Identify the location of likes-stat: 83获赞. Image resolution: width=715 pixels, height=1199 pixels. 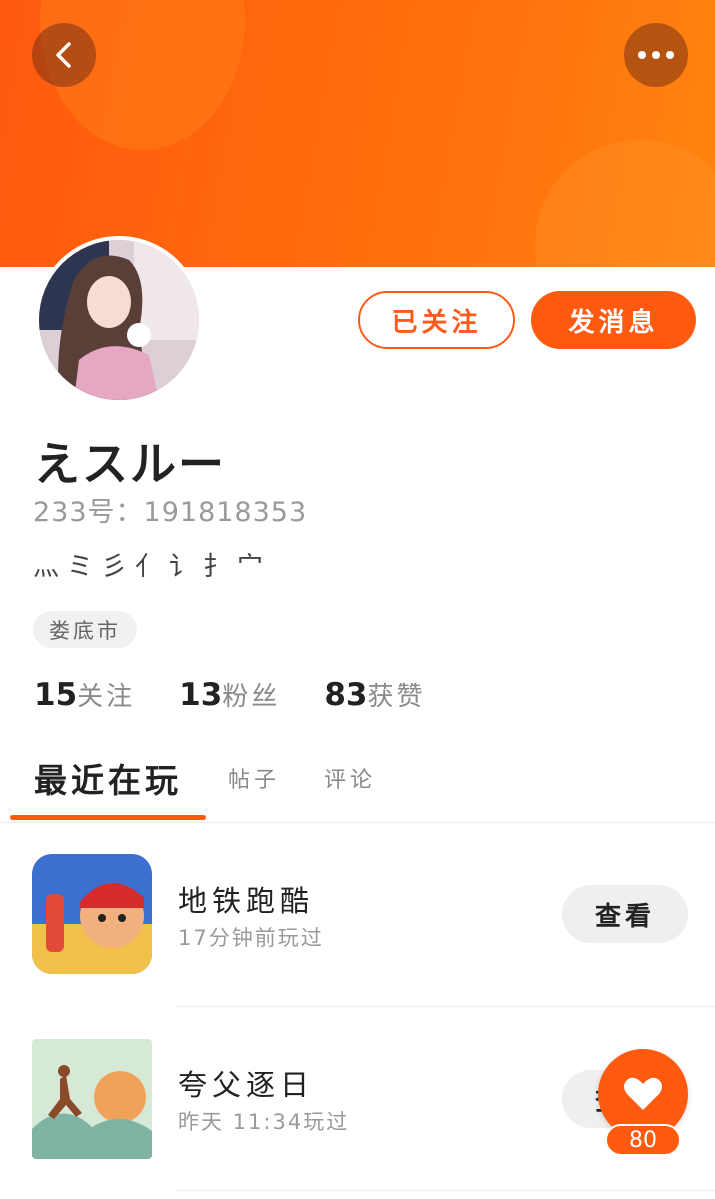
(374, 694).